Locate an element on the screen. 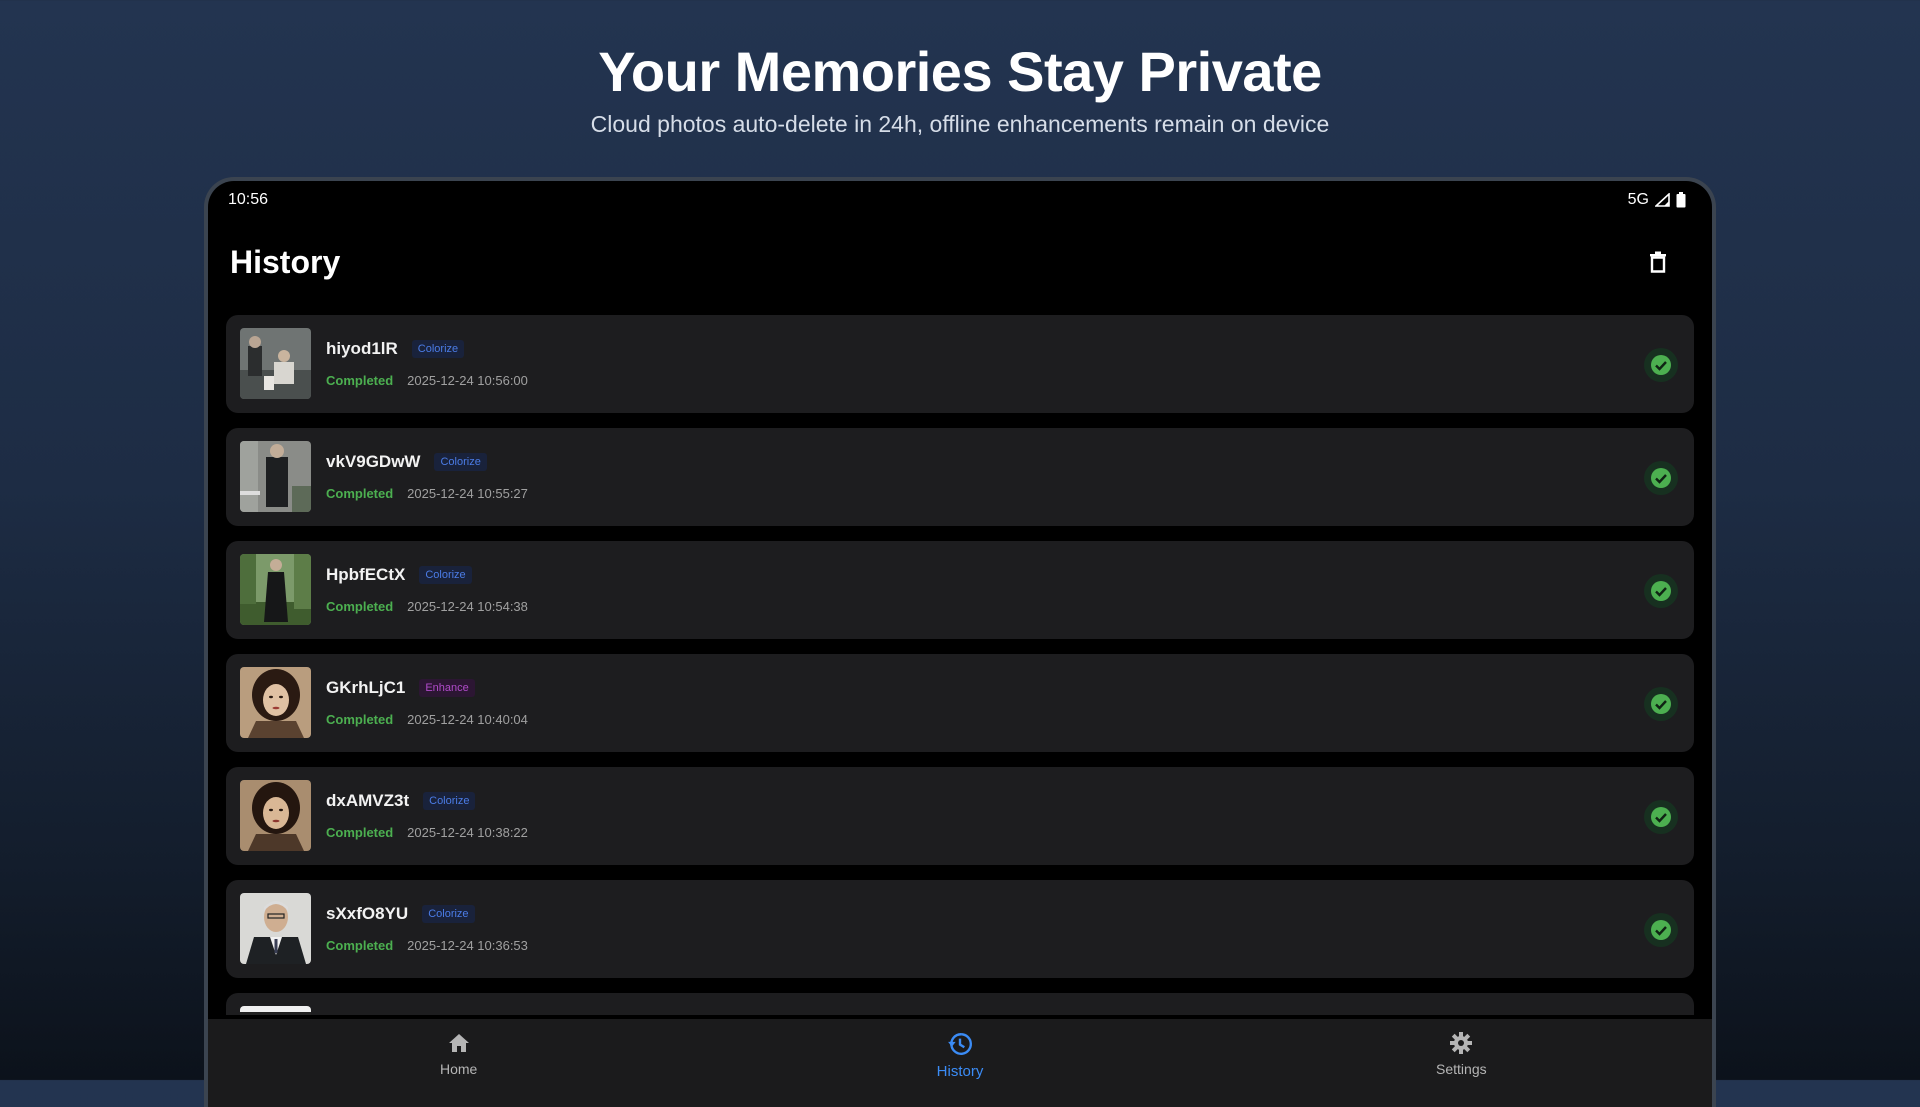 This screenshot has width=1920, height=1107. nav-home: Home is located at coordinates (458, 1063).